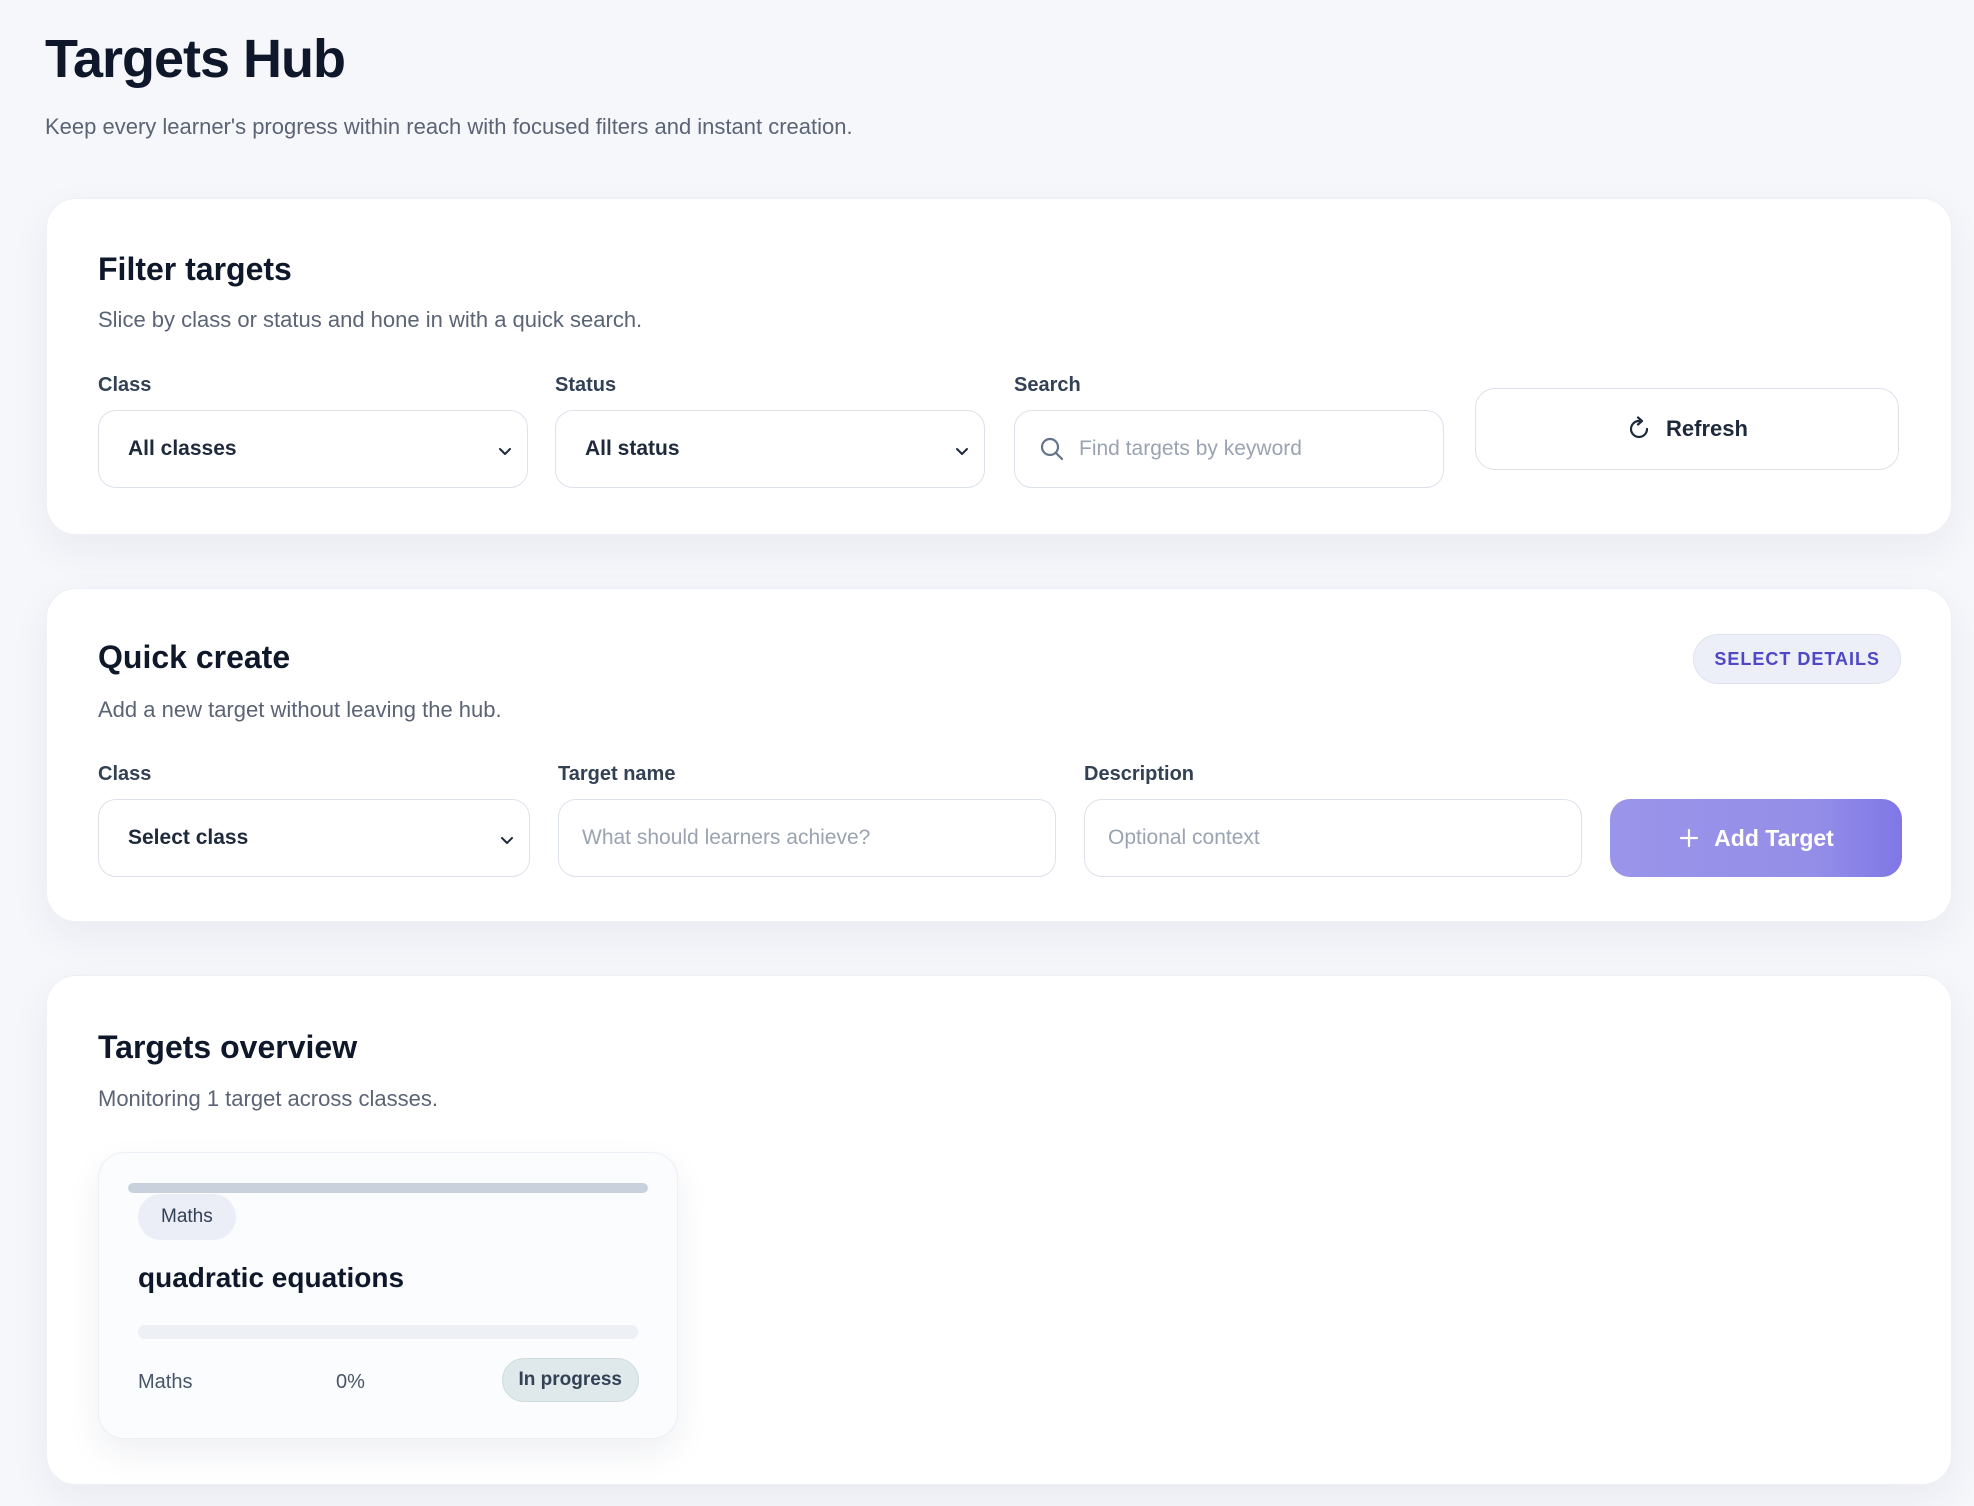  I want to click on refresh-button-label: Refresh, so click(1707, 428).